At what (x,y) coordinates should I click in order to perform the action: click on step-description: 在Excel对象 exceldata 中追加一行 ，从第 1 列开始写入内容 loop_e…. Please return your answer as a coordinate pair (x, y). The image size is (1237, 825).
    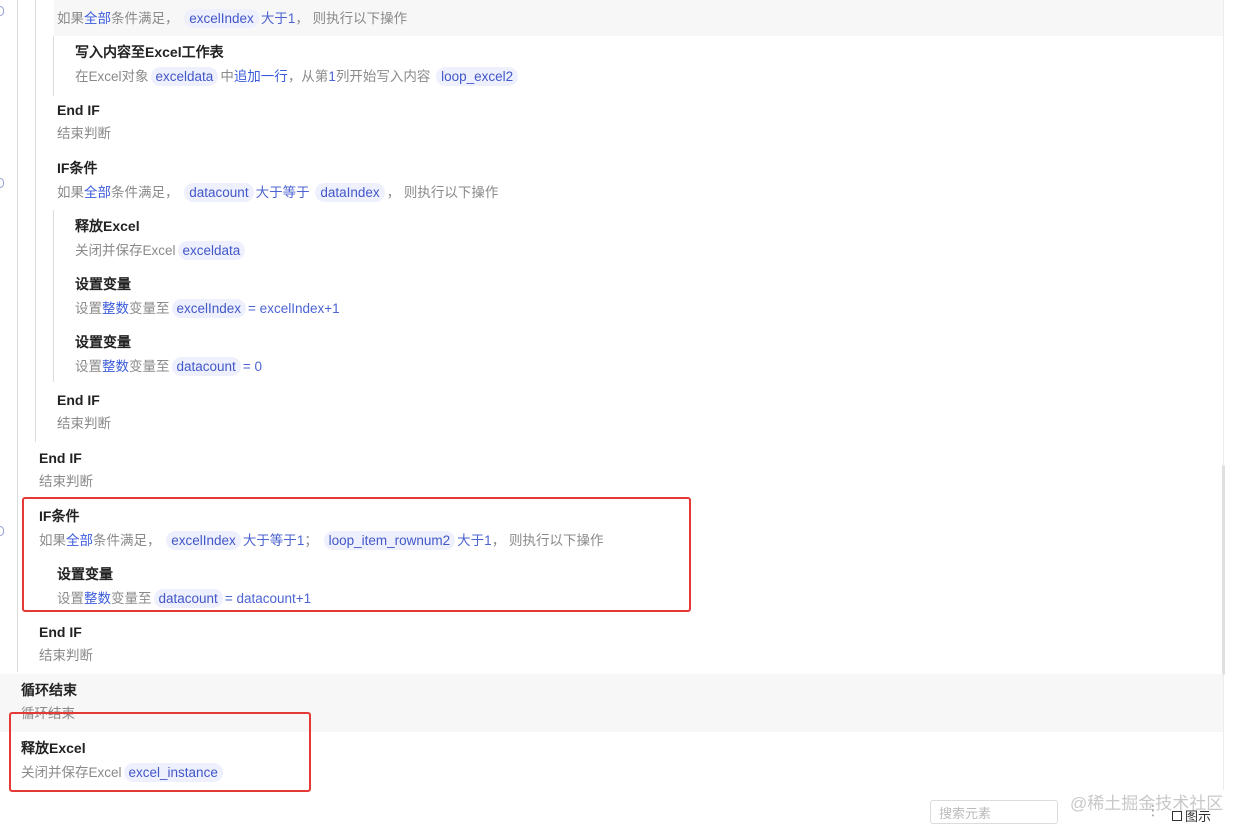
    Looking at the image, I should click on (297, 76).